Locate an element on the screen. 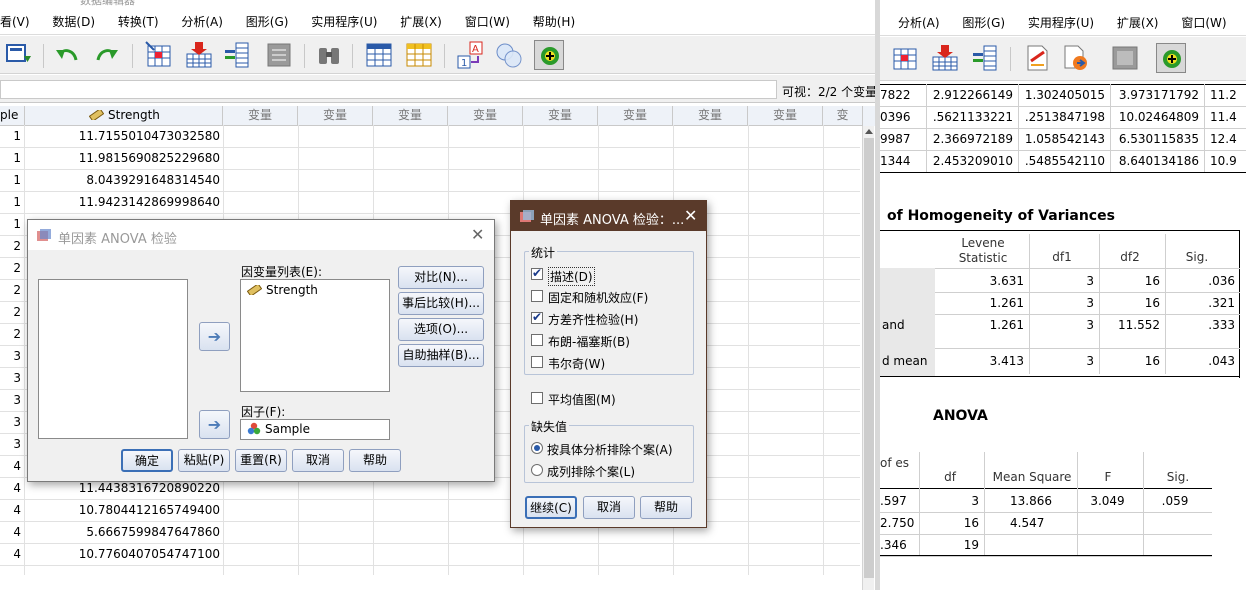 This screenshot has width=1246, height=590. menu-analyze-right: 分析(A) is located at coordinates (919, 23).